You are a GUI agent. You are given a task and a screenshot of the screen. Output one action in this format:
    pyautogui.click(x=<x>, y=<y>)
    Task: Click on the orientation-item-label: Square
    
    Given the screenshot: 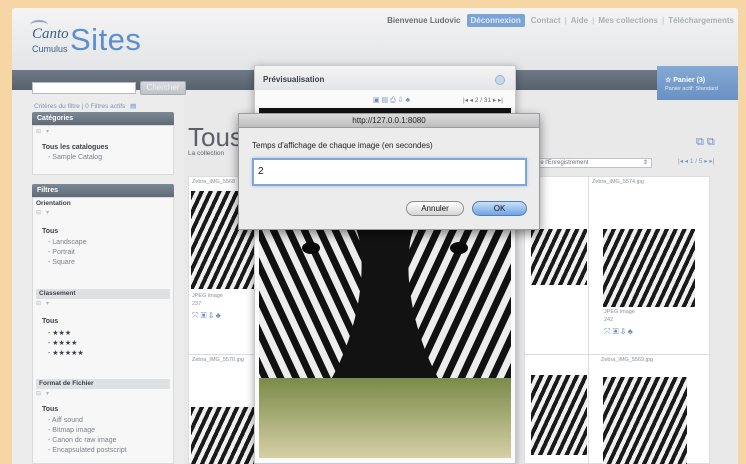 What is the action you would take?
    pyautogui.click(x=63, y=262)
    